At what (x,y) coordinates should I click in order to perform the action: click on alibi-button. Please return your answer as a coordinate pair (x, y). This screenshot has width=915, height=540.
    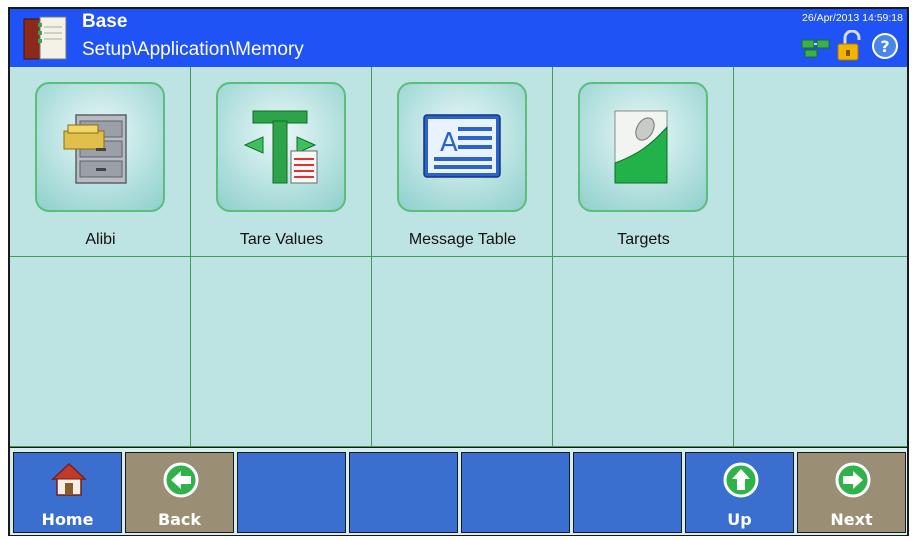
    Looking at the image, I should click on (100, 147).